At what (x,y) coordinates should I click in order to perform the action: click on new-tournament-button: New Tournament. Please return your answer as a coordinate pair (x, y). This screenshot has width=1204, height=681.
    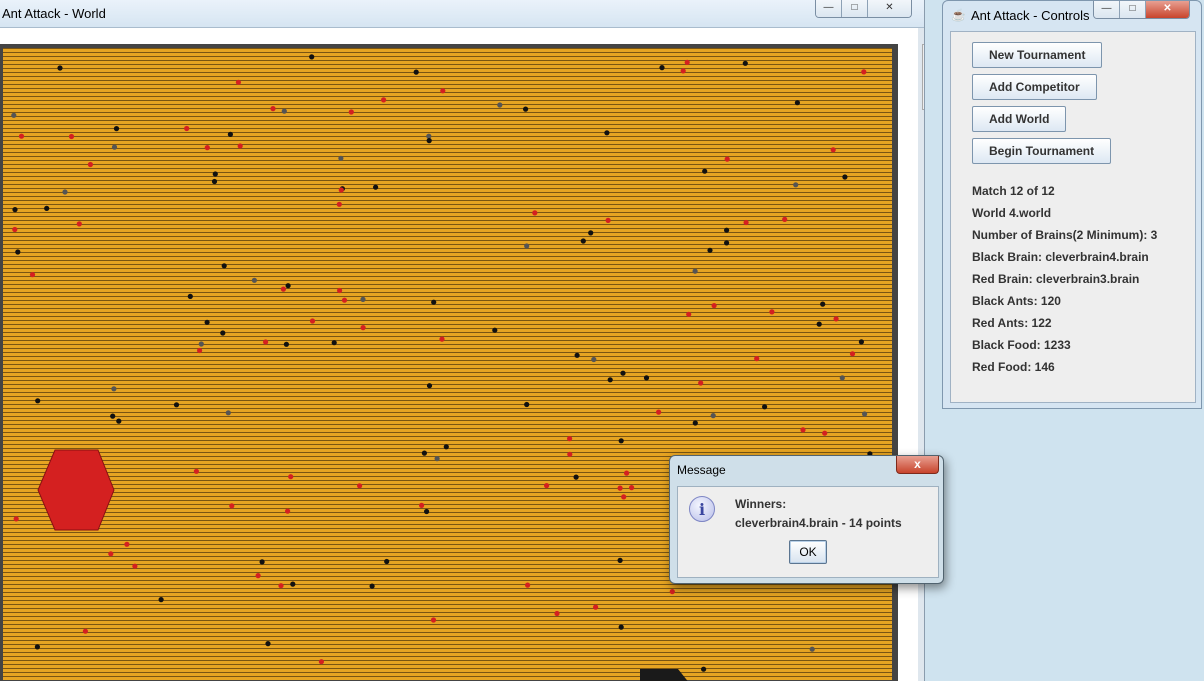
    Looking at the image, I should click on (1037, 55).